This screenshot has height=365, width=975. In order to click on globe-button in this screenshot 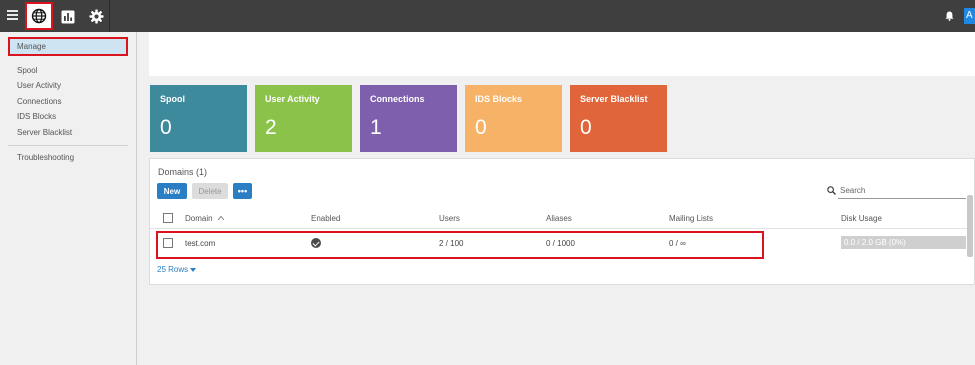, I will do `click(39, 16)`.